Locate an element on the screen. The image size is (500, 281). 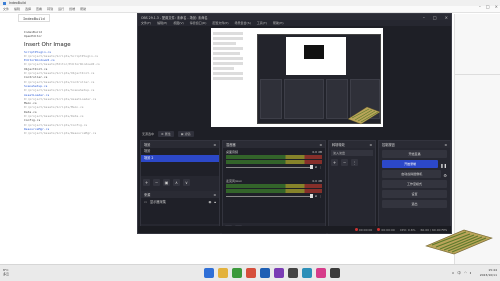
obs-preview is located at coordinates (297, 77).